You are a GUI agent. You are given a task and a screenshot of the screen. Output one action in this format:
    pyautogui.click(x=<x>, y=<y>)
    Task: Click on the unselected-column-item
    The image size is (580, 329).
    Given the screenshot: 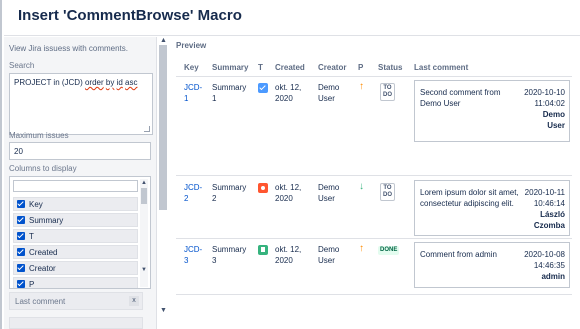 What is the action you would take?
    pyautogui.click(x=76, y=323)
    